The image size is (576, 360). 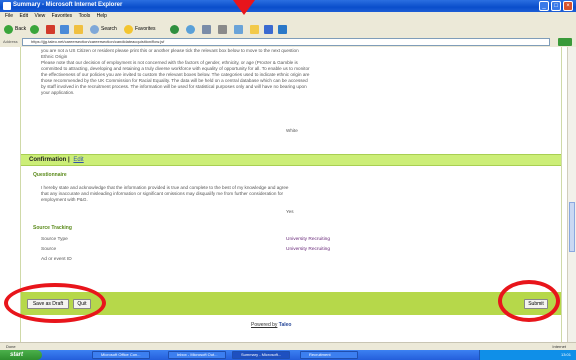 I want to click on research-button, so click(x=282, y=29).